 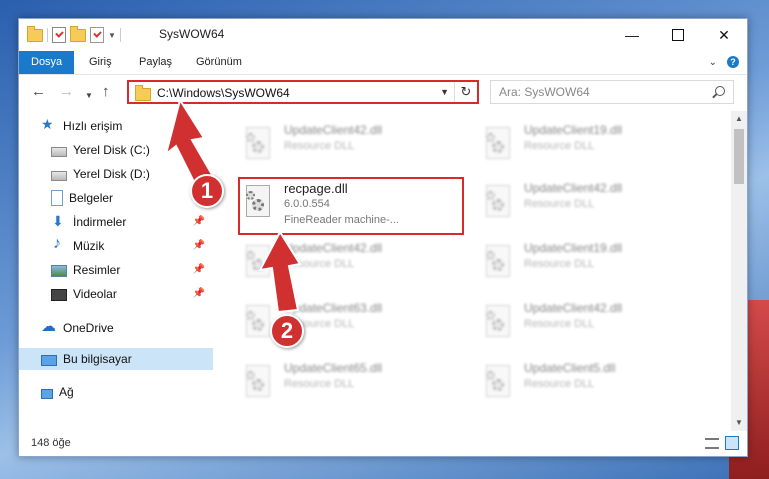 What do you see at coordinates (59, 244) in the screenshot?
I see `music-icon` at bounding box center [59, 244].